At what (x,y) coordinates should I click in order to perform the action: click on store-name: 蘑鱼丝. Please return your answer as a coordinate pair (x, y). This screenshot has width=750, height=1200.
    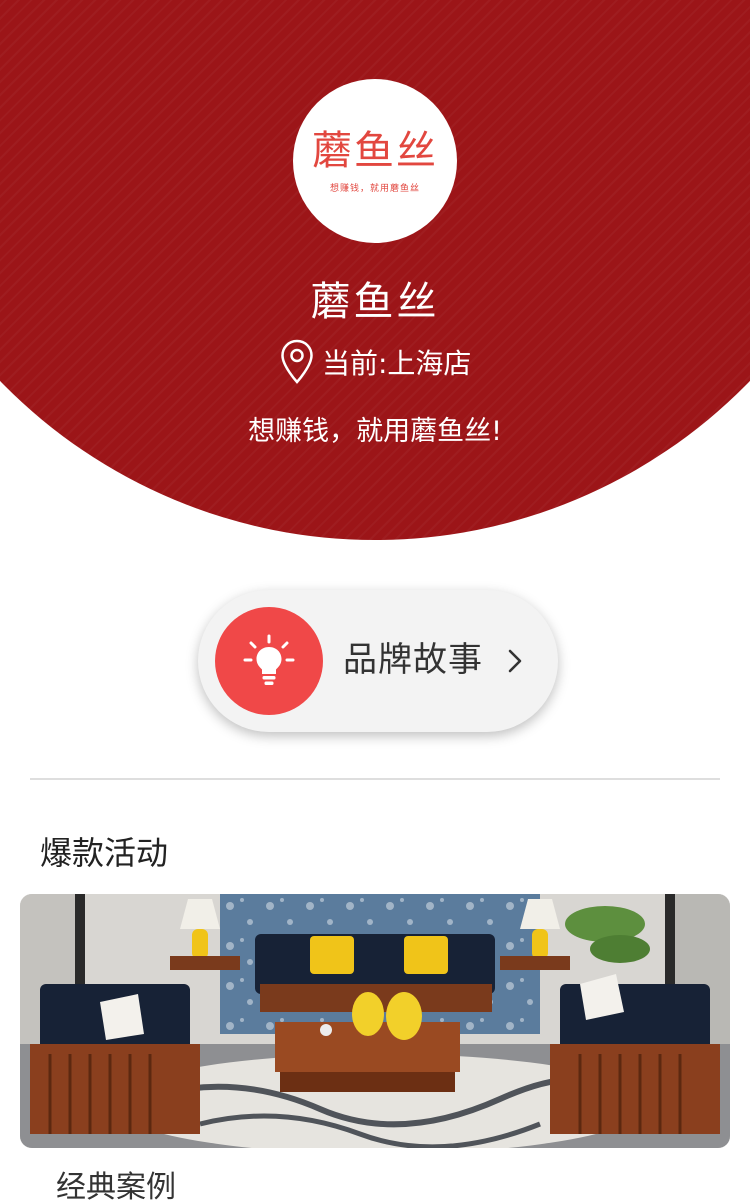
    Looking at the image, I should click on (375, 302).